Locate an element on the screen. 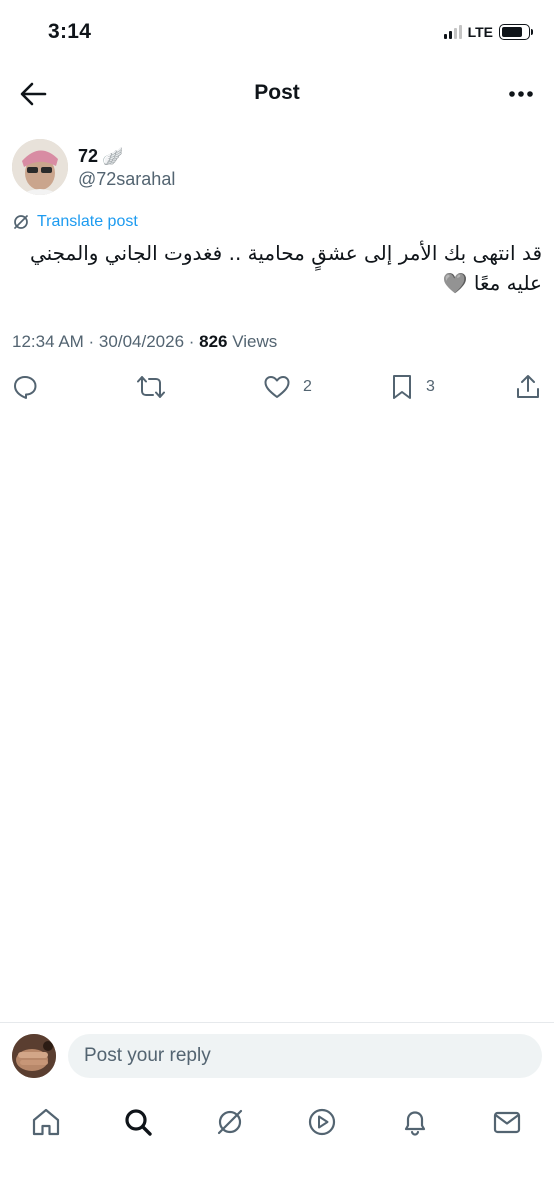 The width and height of the screenshot is (554, 1199). home-icon is located at coordinates (46, 1122).